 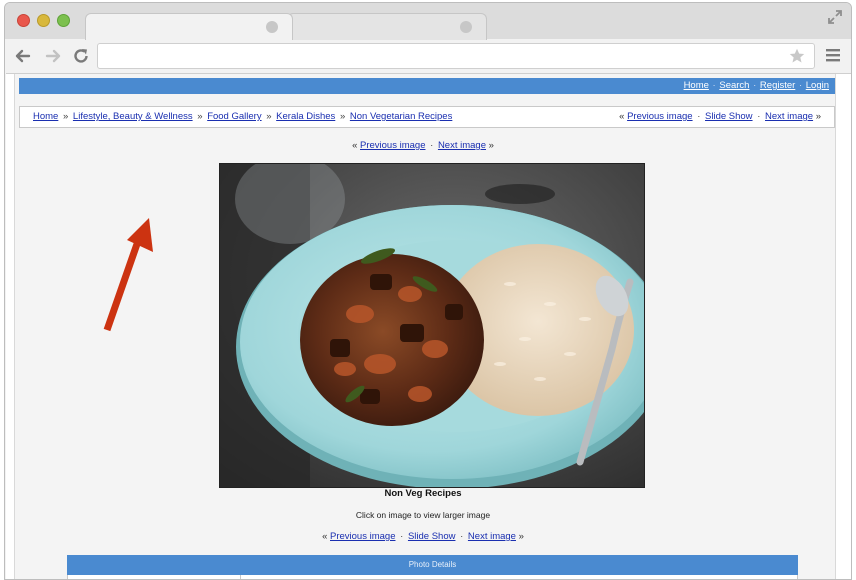 What do you see at coordinates (133, 116) in the screenshot?
I see `breadcrumb-lifestyle: Lifestyle, Beauty & Wellness` at bounding box center [133, 116].